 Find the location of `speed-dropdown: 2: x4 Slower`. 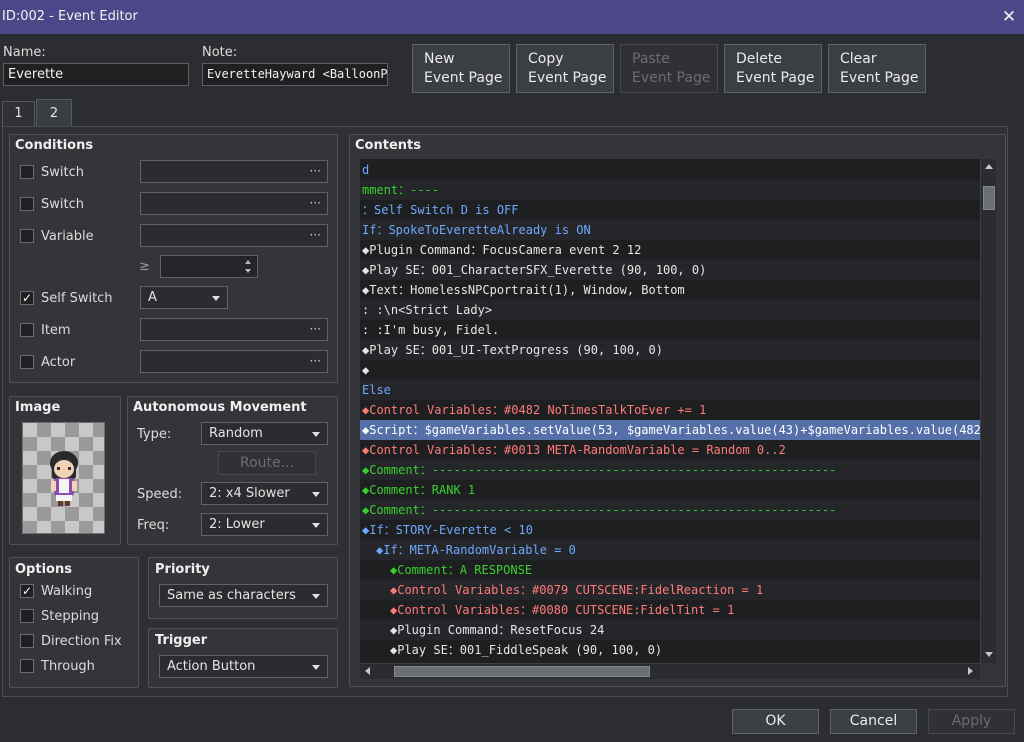

speed-dropdown: 2: x4 Slower is located at coordinates (264, 493).